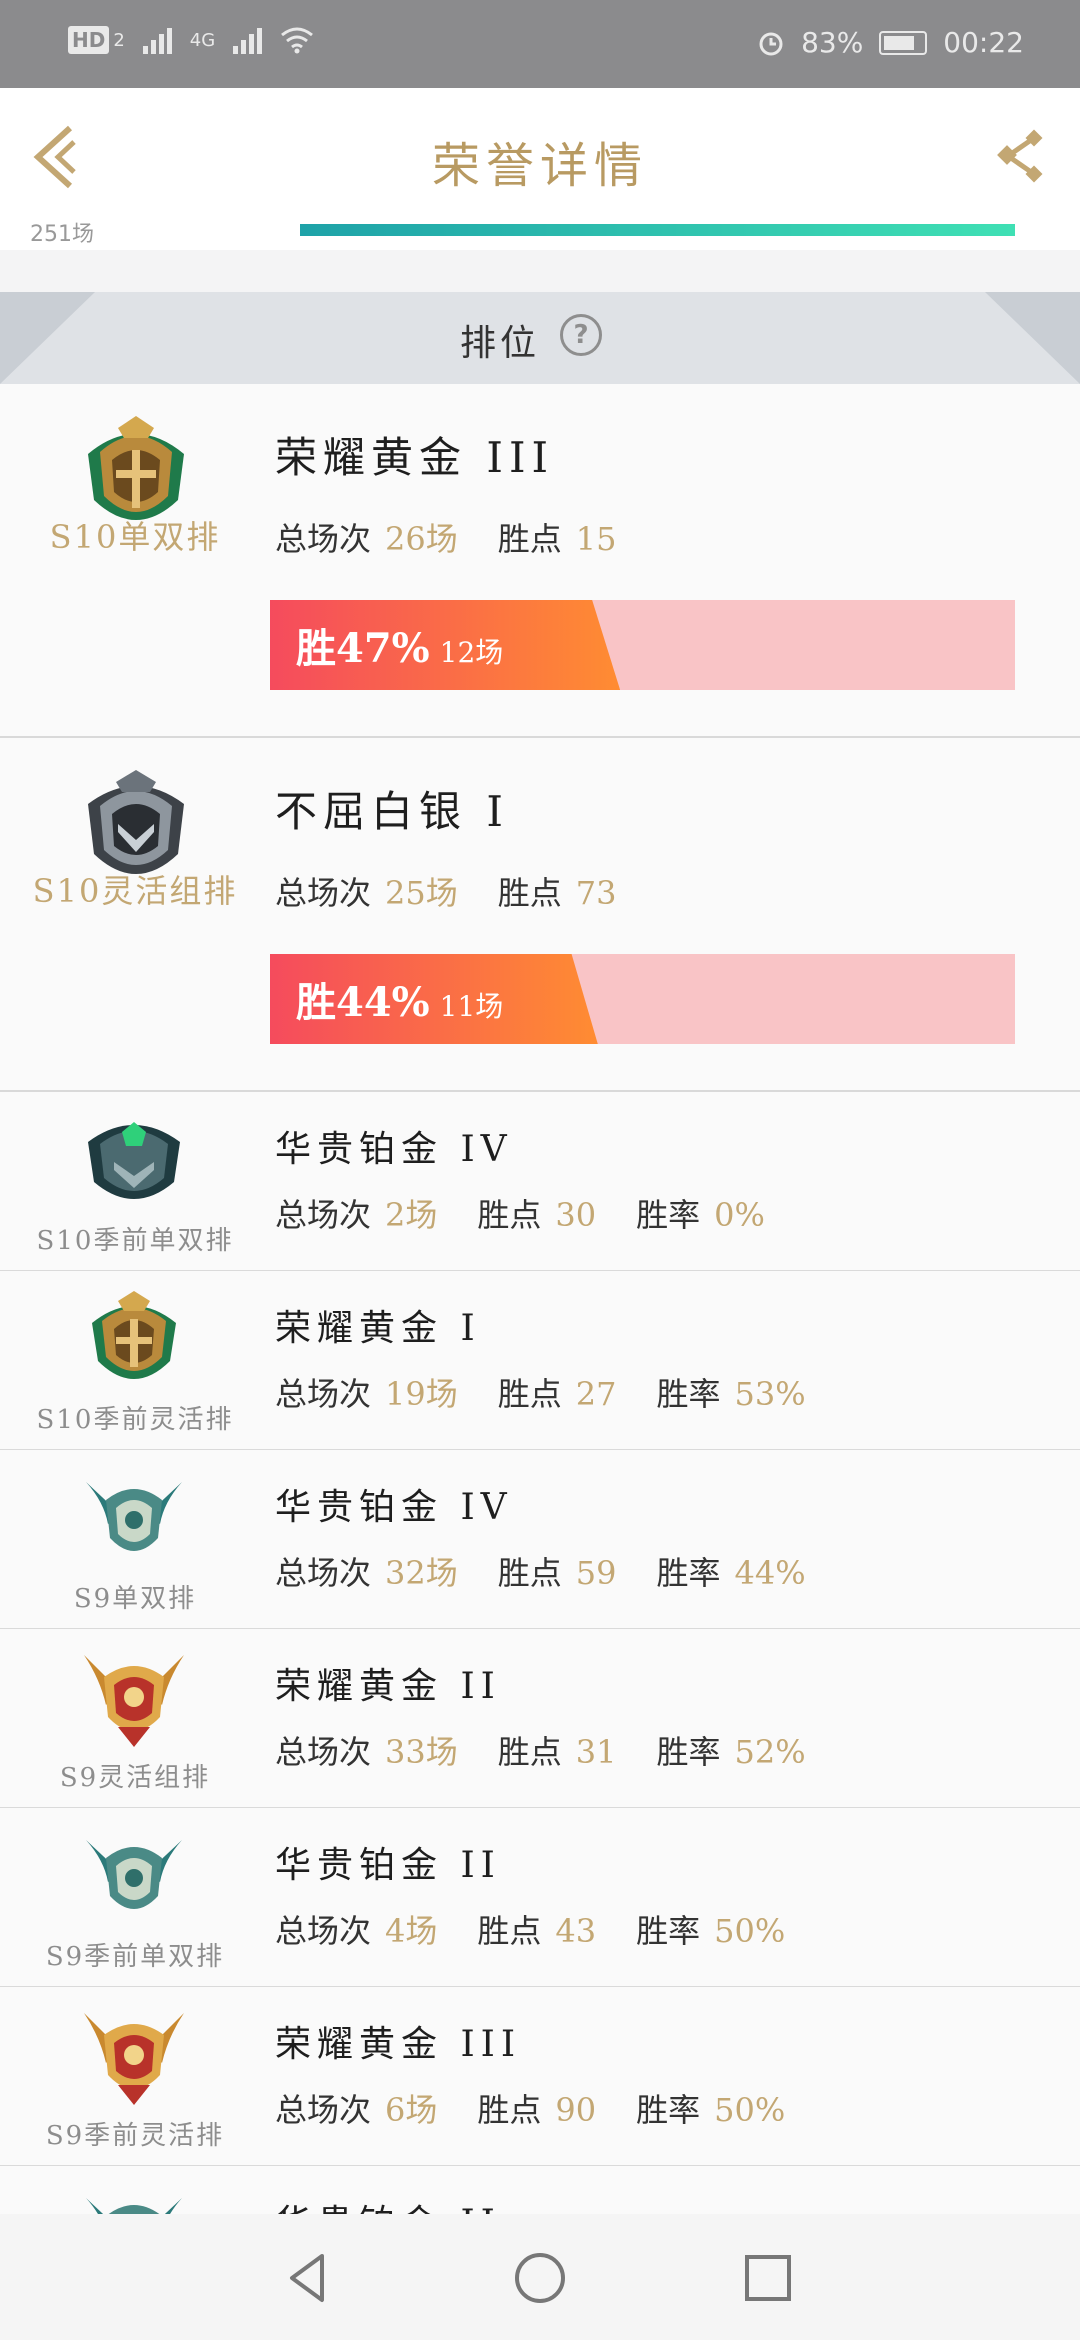  Describe the element at coordinates (421, 1573) in the screenshot. I see `total-games-value: 32场` at that location.